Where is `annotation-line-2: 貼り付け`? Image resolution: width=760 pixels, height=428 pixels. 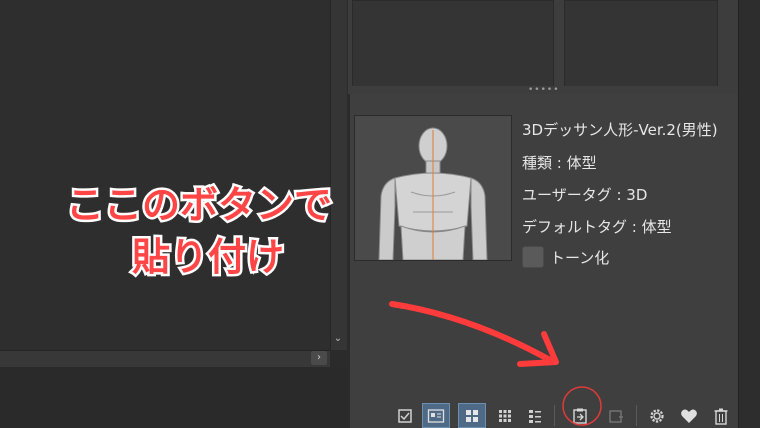 annotation-line-2: 貼り付け is located at coordinates (207, 257).